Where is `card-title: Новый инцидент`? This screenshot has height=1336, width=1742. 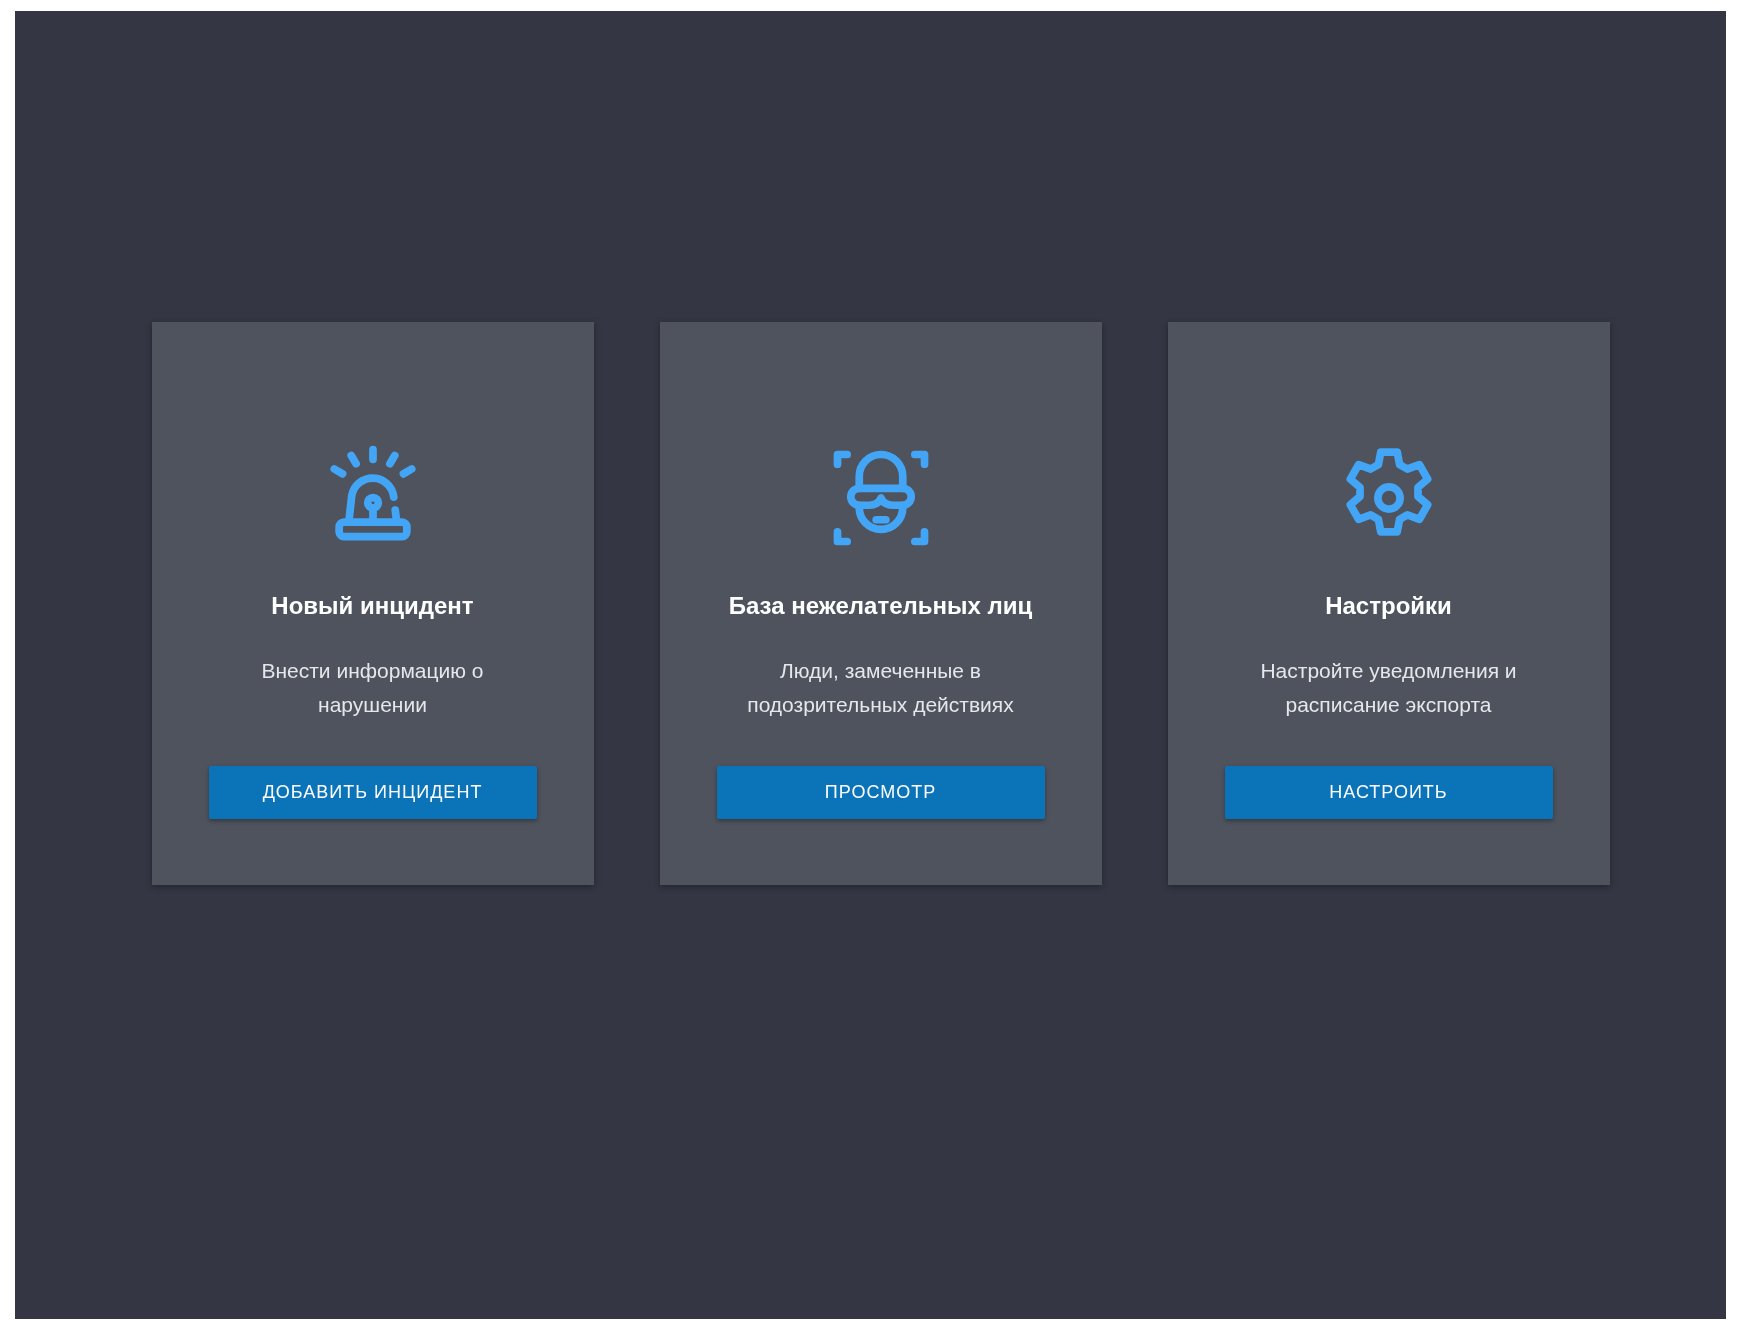 card-title: Новый инцидент is located at coordinates (372, 606).